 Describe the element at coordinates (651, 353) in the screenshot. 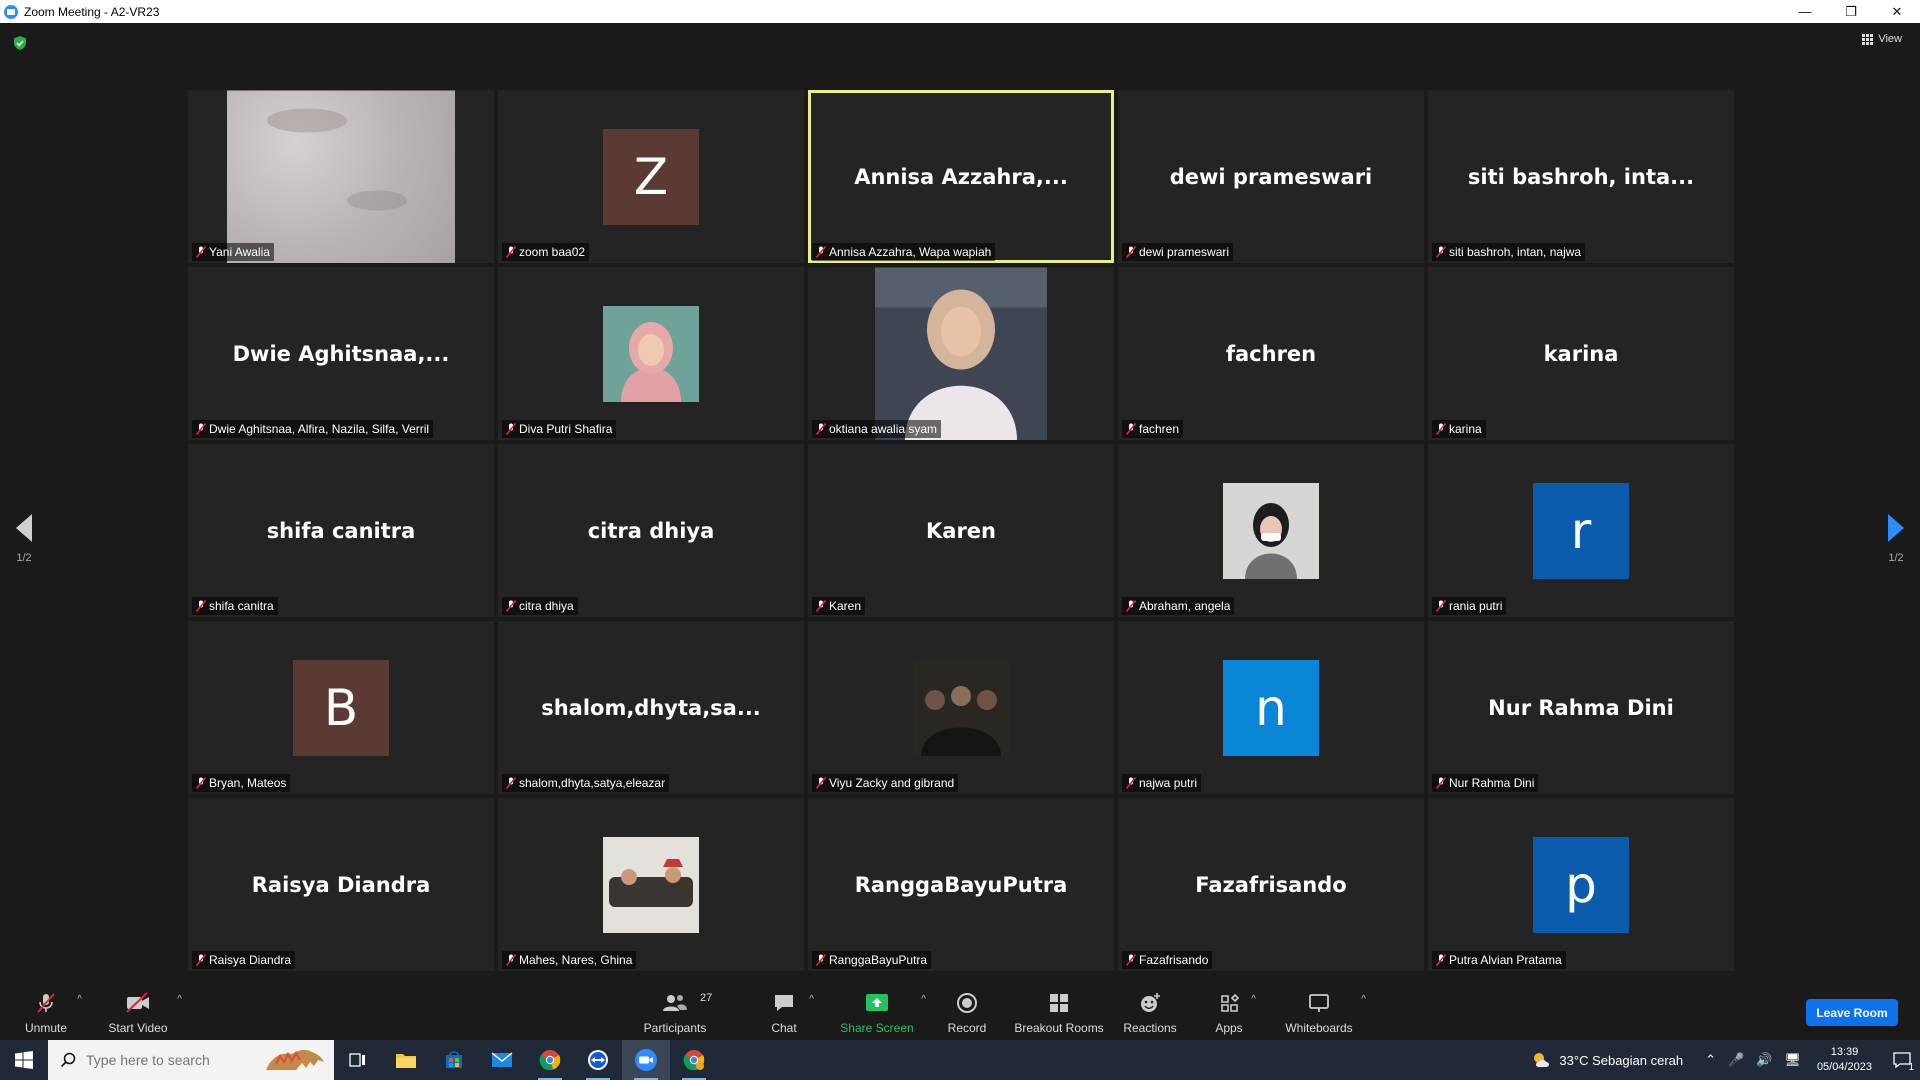

I see `participant-tile: Diva Putri Shafira` at that location.